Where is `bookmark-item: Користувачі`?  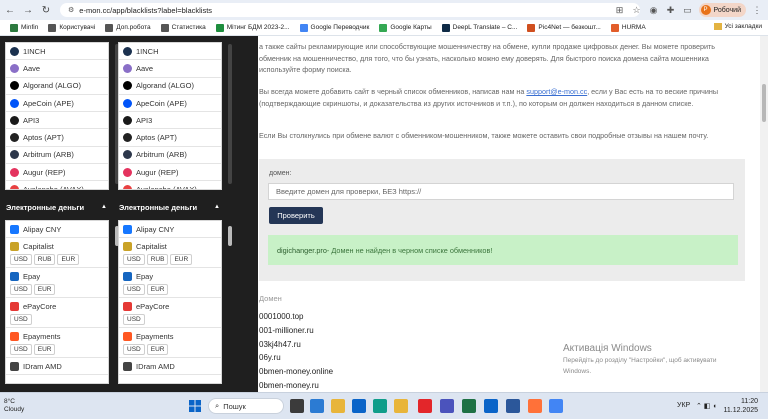
bookmark-item: Користувачі is located at coordinates (71, 27).